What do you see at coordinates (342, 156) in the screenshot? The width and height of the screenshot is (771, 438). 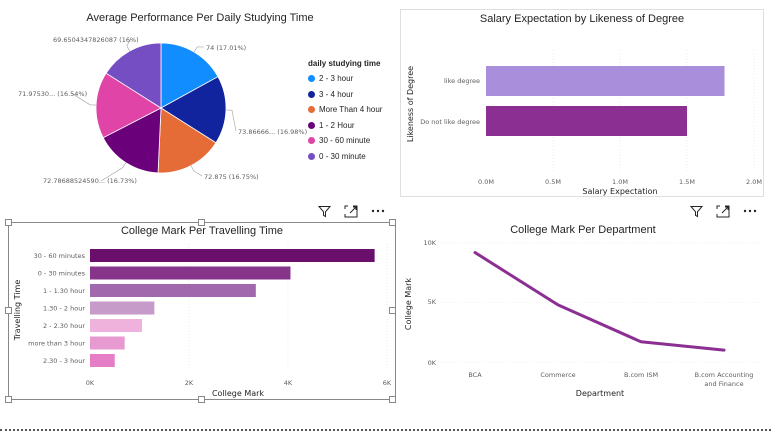 I see `legend-label: 0 - 30 minute` at bounding box center [342, 156].